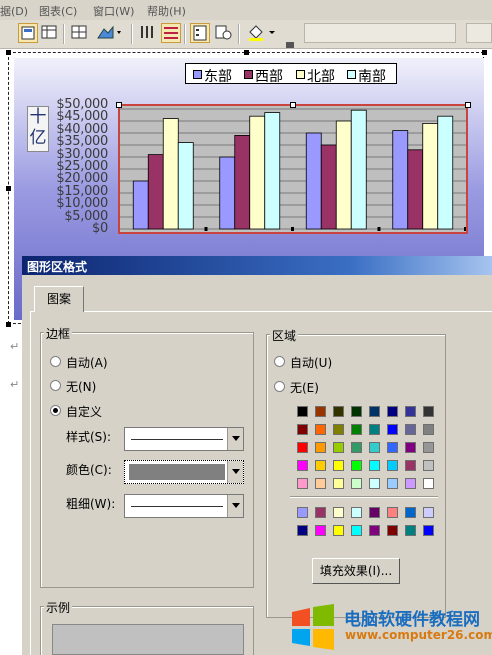  I want to click on bar-东部-1, so click(140, 205).